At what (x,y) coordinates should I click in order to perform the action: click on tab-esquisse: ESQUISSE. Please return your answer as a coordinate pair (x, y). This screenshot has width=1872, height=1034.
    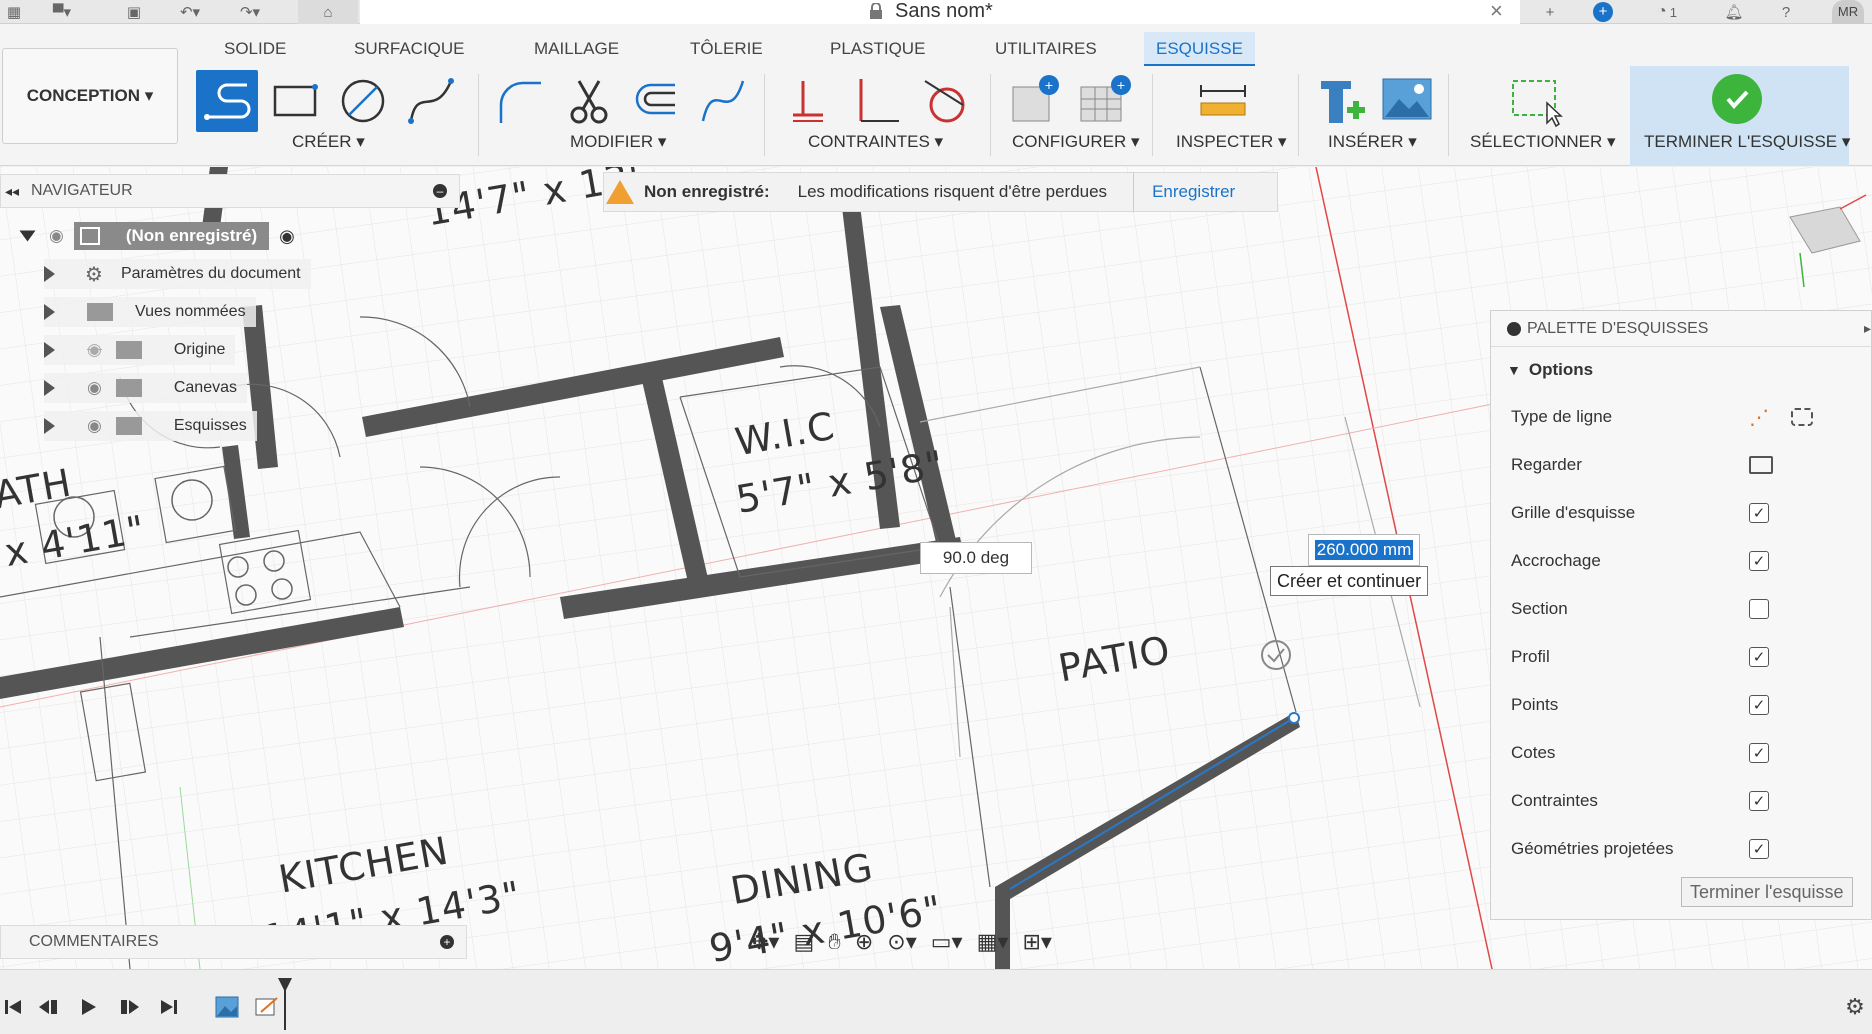
    Looking at the image, I should click on (1199, 49).